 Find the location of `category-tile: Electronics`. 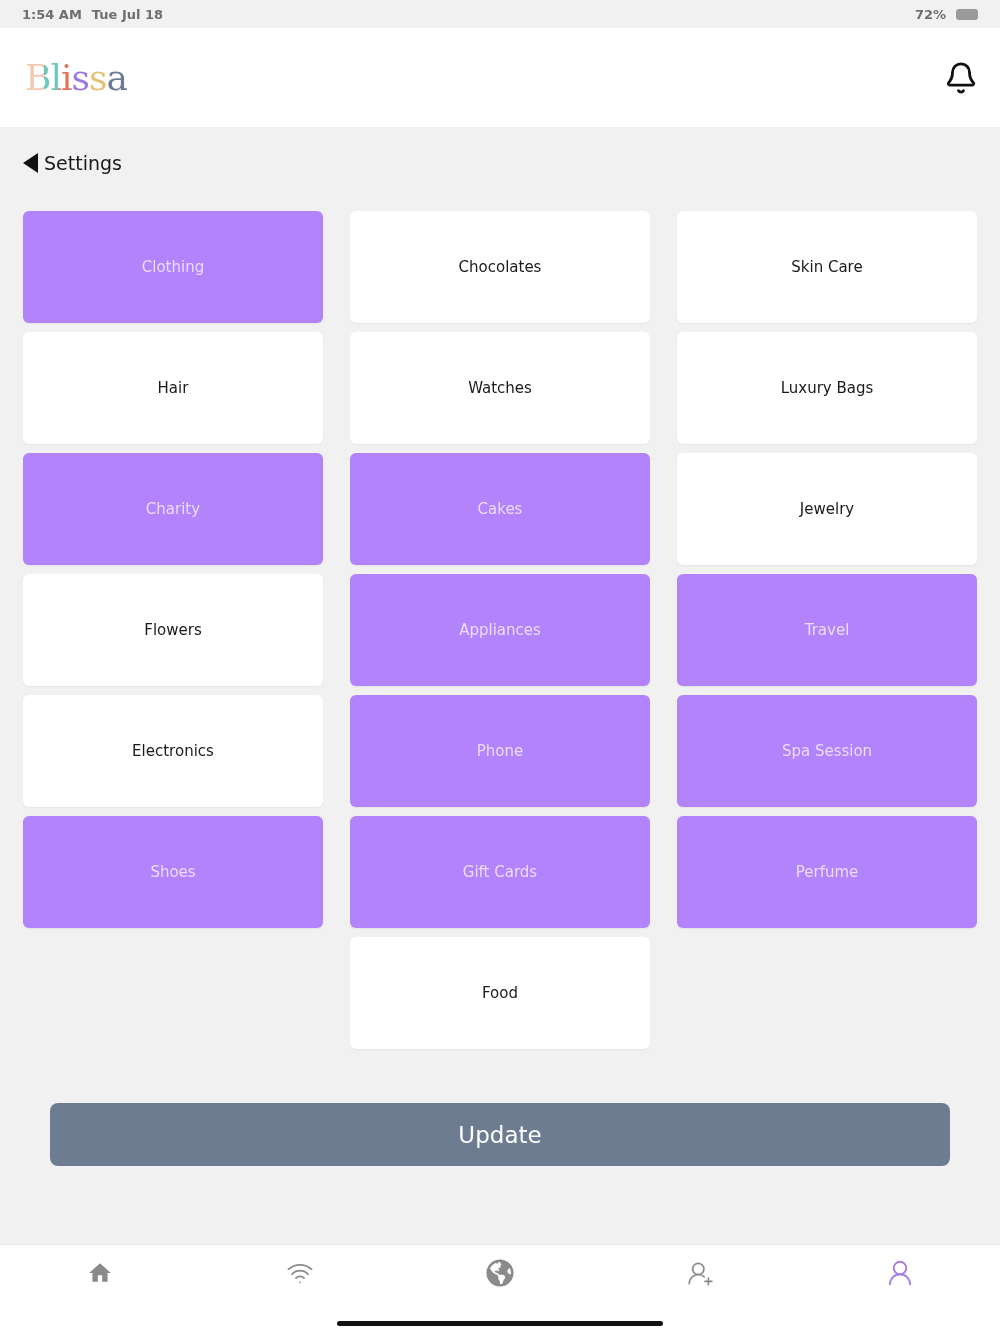

category-tile: Electronics is located at coordinates (173, 751).